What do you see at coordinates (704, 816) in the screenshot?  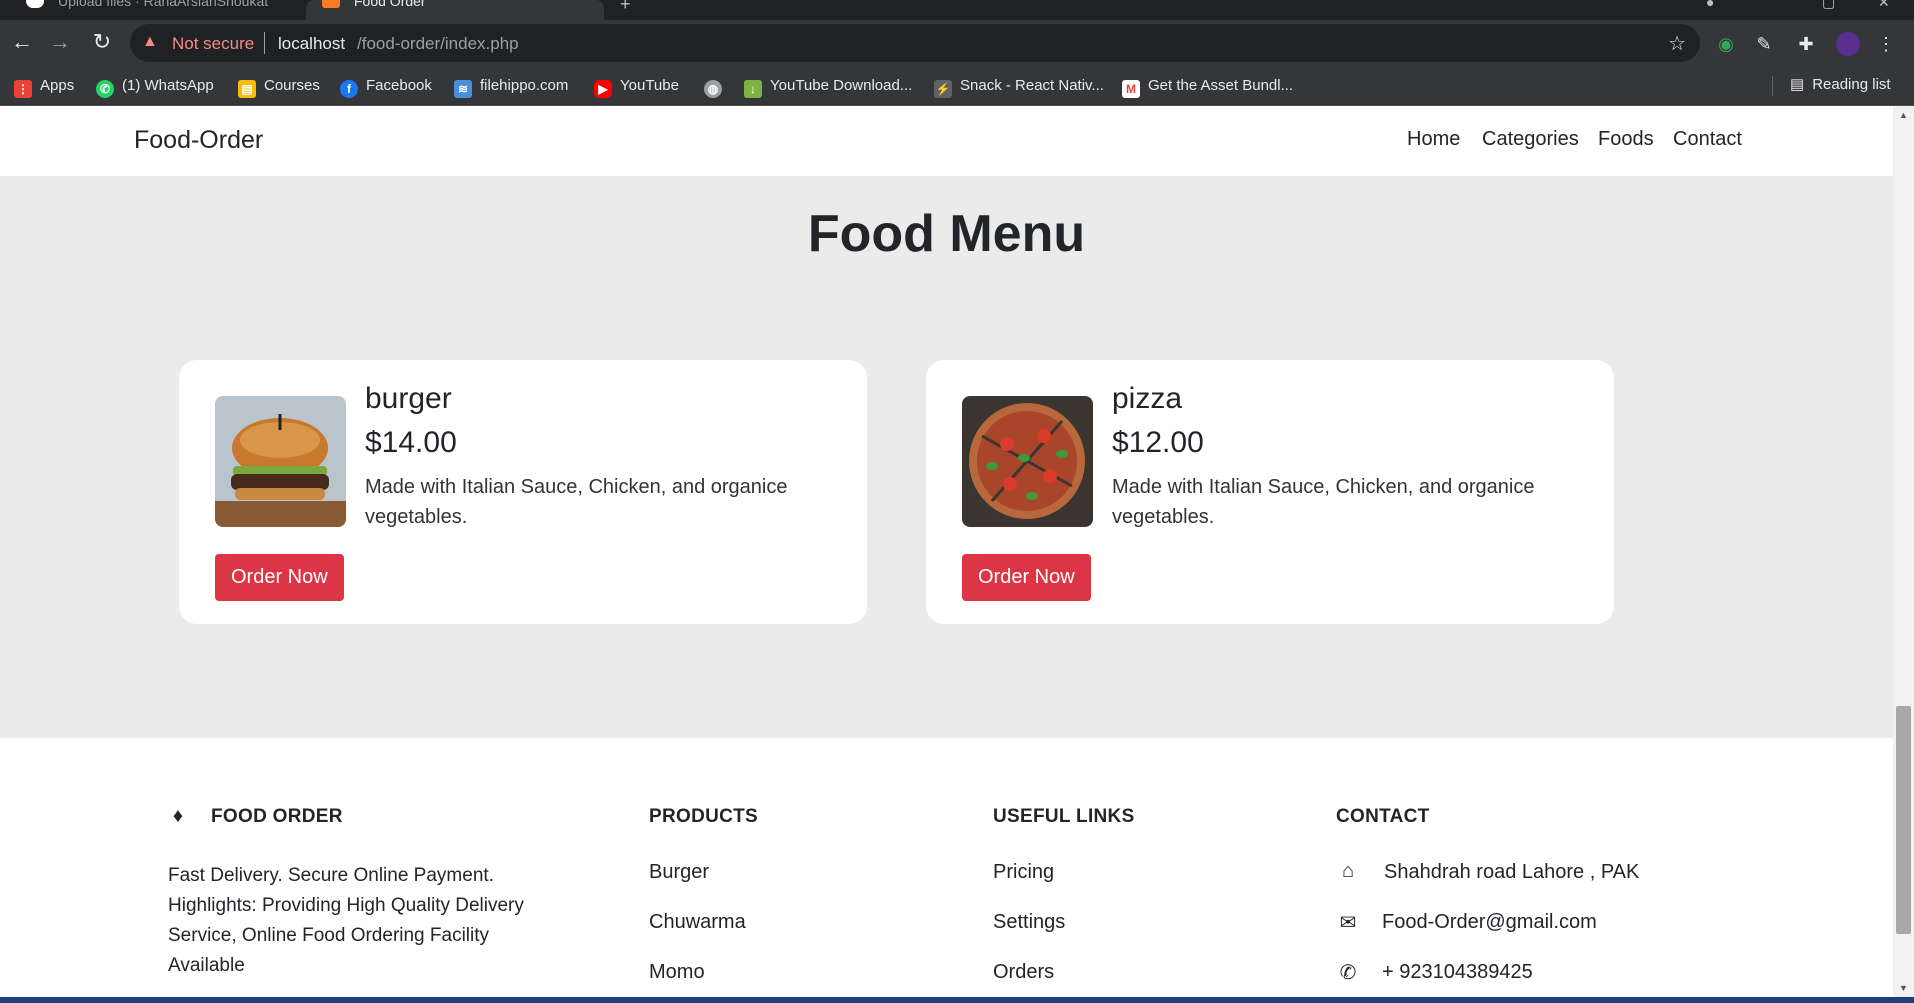 I see `products-heading: PRODUCTS` at bounding box center [704, 816].